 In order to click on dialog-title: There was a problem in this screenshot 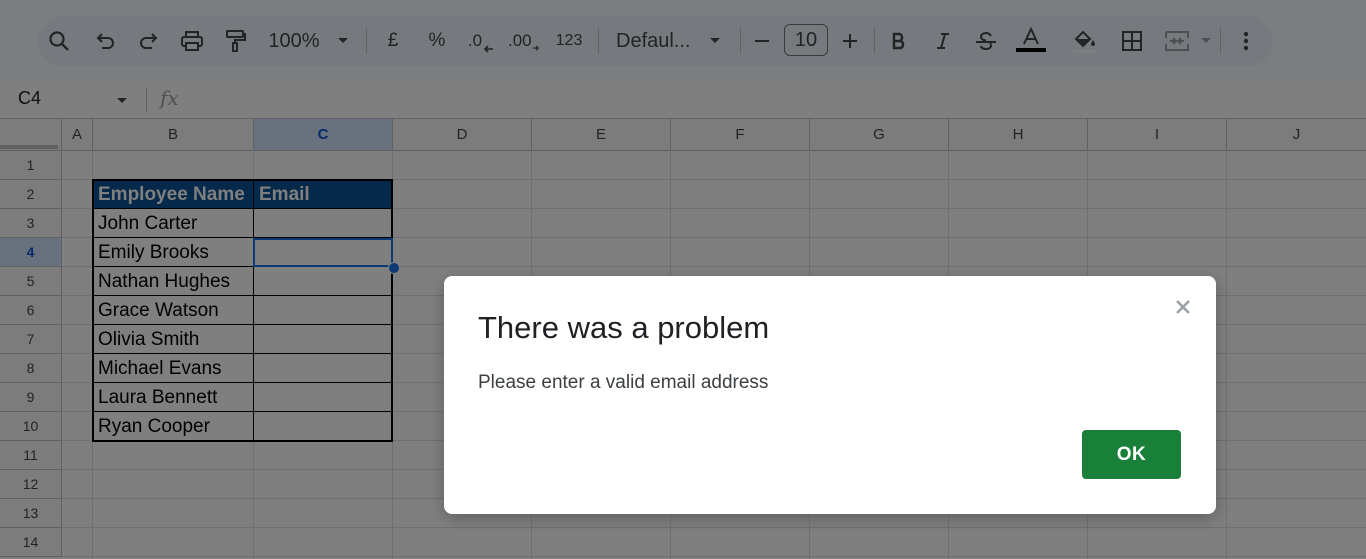, I will do `click(624, 327)`.